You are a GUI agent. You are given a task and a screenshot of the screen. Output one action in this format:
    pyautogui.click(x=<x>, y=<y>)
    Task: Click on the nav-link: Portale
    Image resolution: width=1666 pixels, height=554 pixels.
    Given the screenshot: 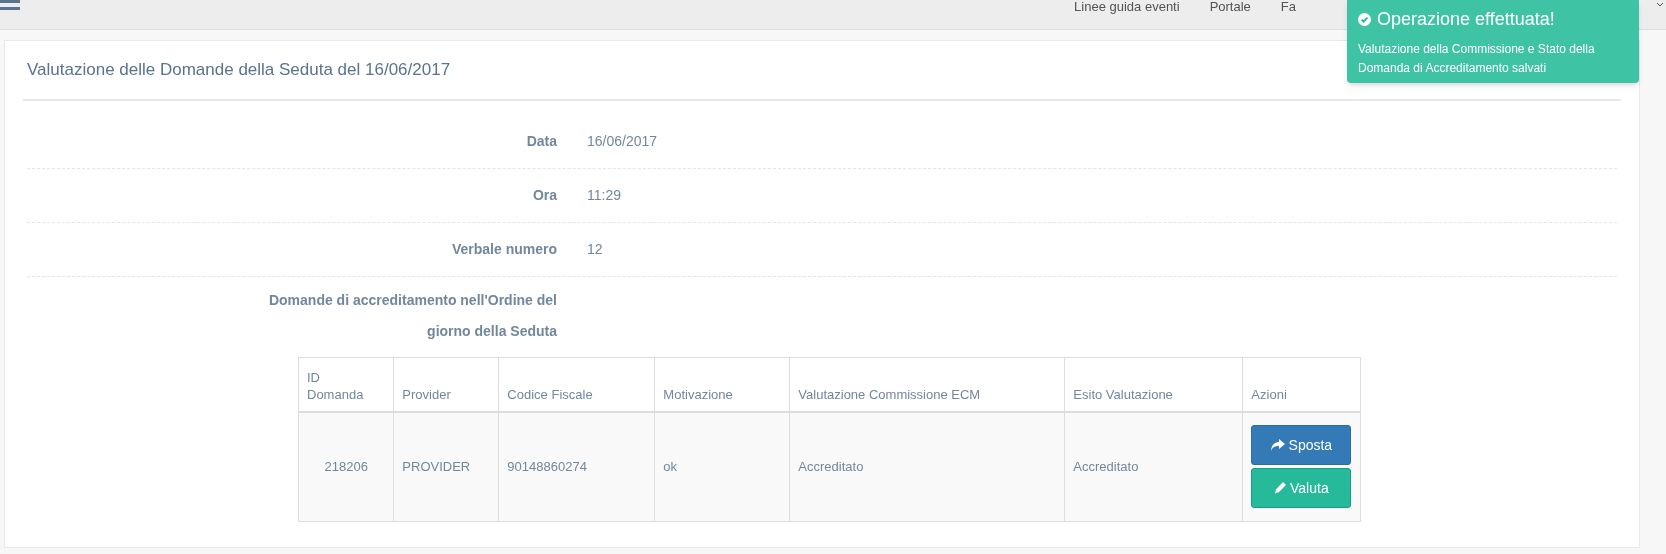 What is the action you would take?
    pyautogui.click(x=1230, y=7)
    